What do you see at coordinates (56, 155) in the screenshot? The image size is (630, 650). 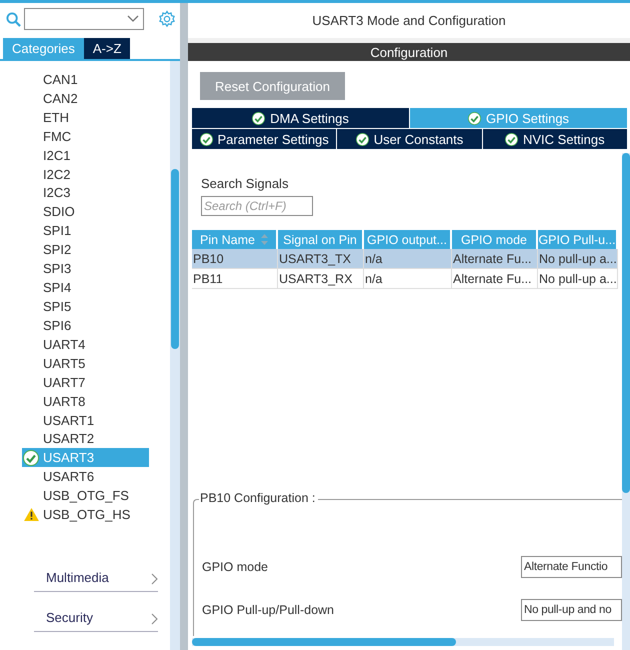 I see `peripheral-label: I2C1` at bounding box center [56, 155].